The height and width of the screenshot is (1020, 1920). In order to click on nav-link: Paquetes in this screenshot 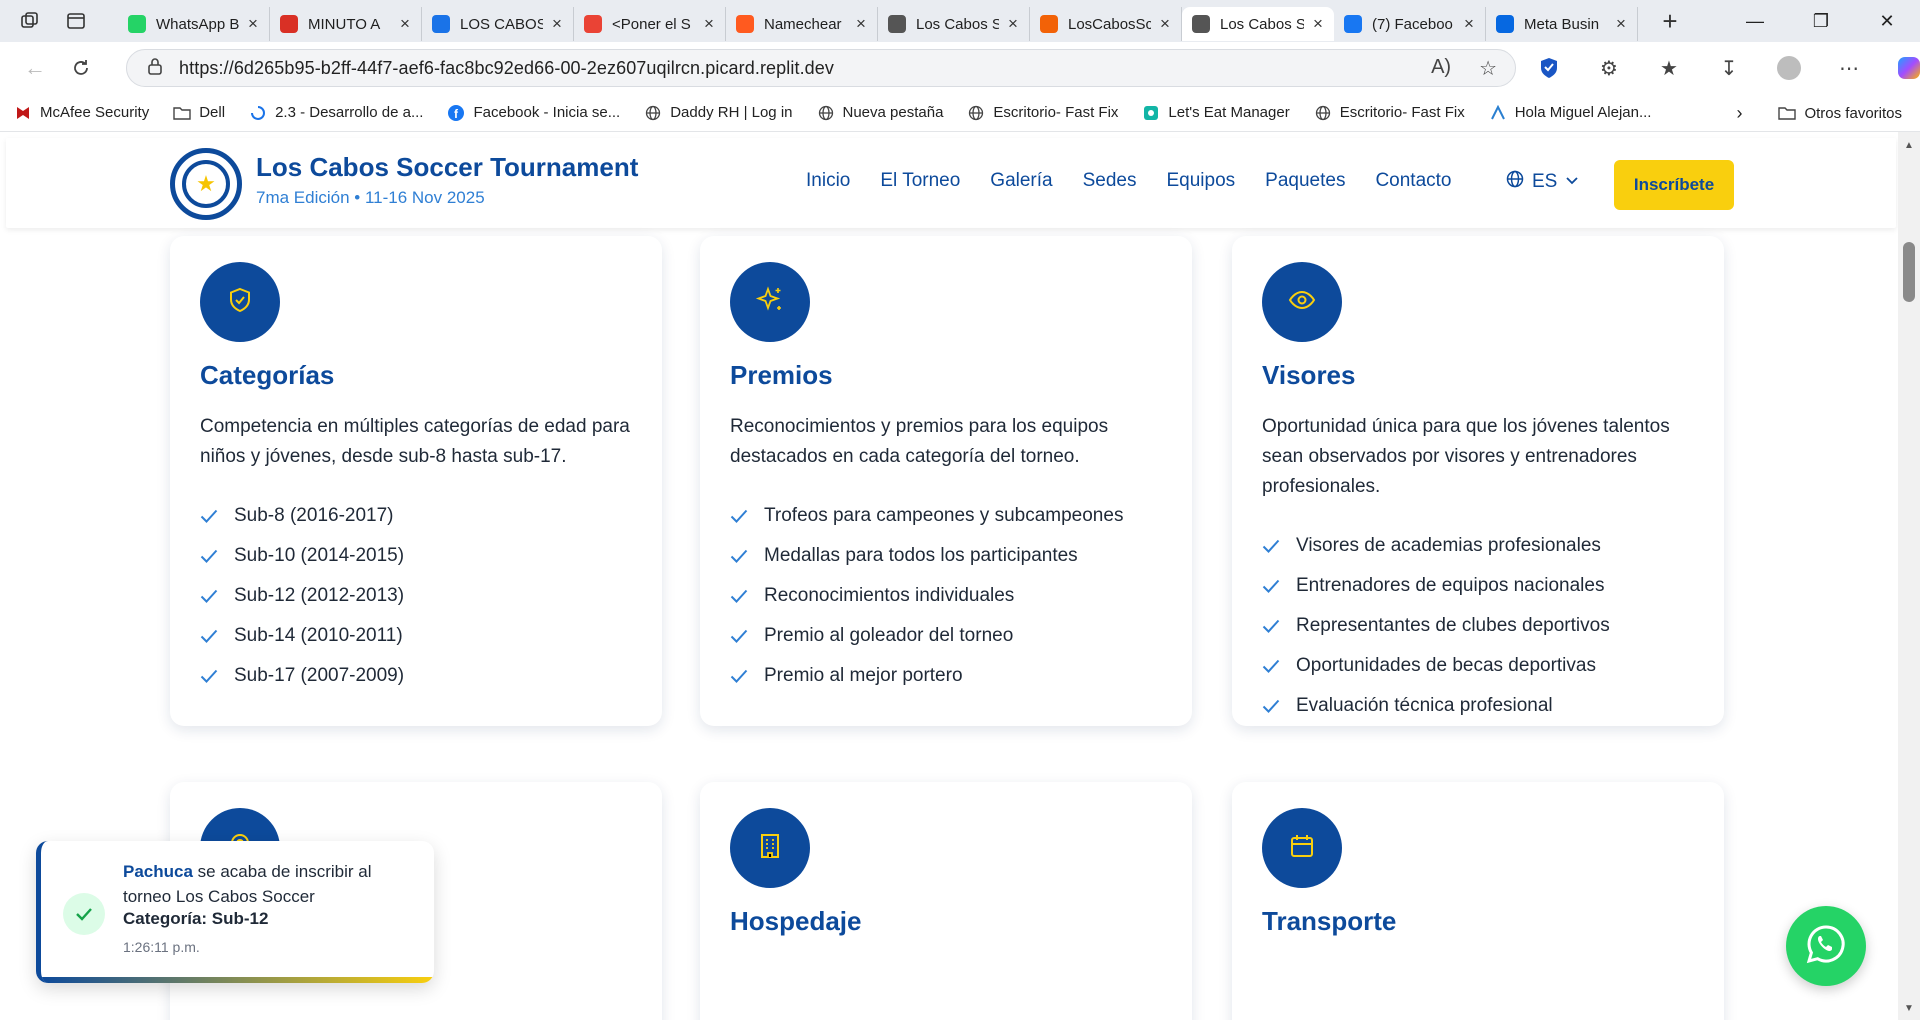, I will do `click(1305, 181)`.